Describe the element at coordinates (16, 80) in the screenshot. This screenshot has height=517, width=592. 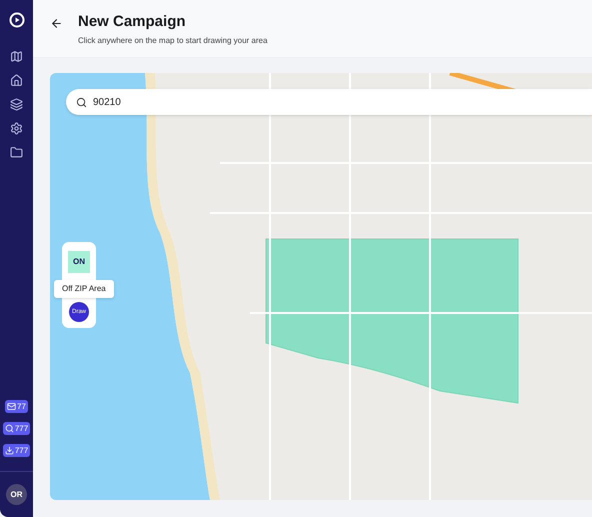
I see `home-icon` at that location.